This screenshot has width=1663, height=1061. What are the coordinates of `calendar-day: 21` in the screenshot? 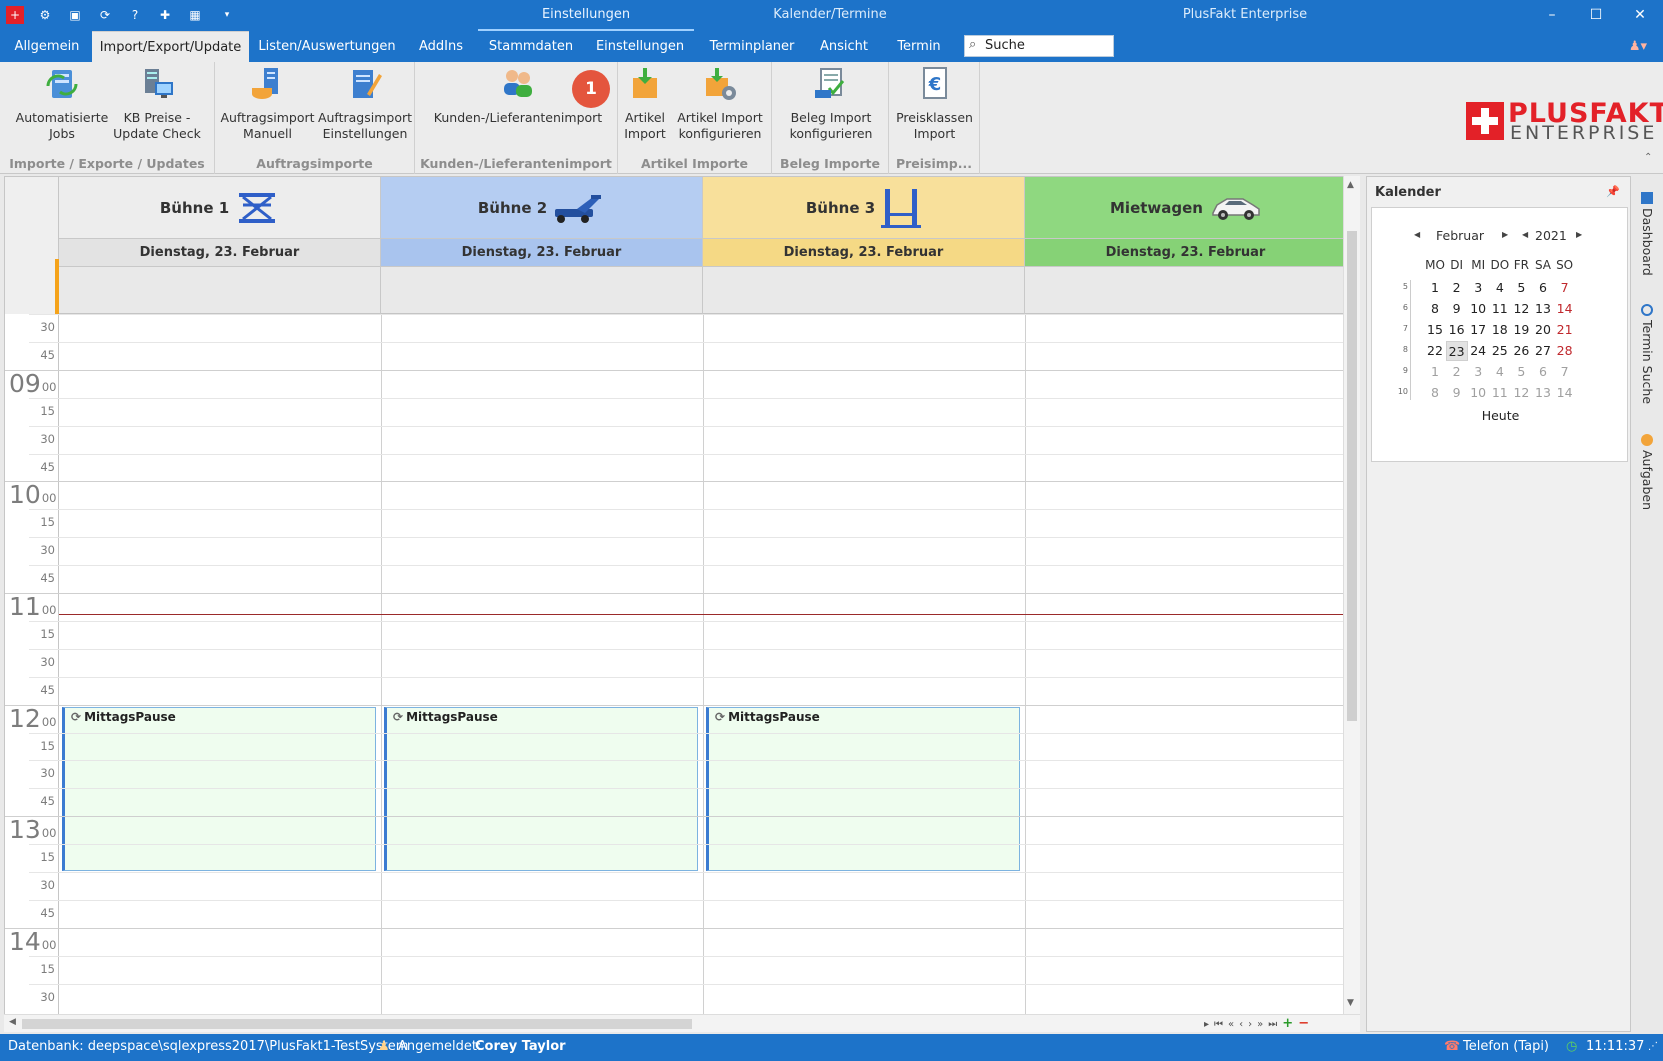 It's located at (1565, 330).